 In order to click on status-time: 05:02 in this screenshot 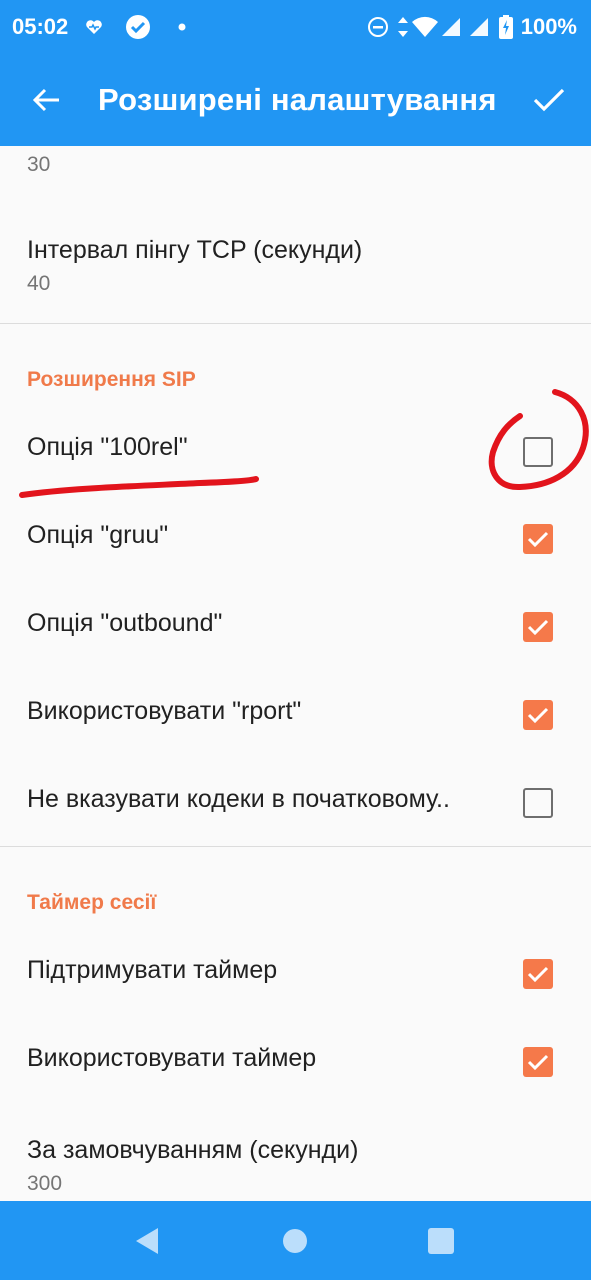, I will do `click(40, 26)`.